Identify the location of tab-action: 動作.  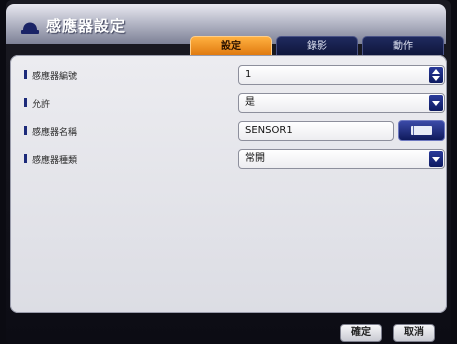
(403, 45).